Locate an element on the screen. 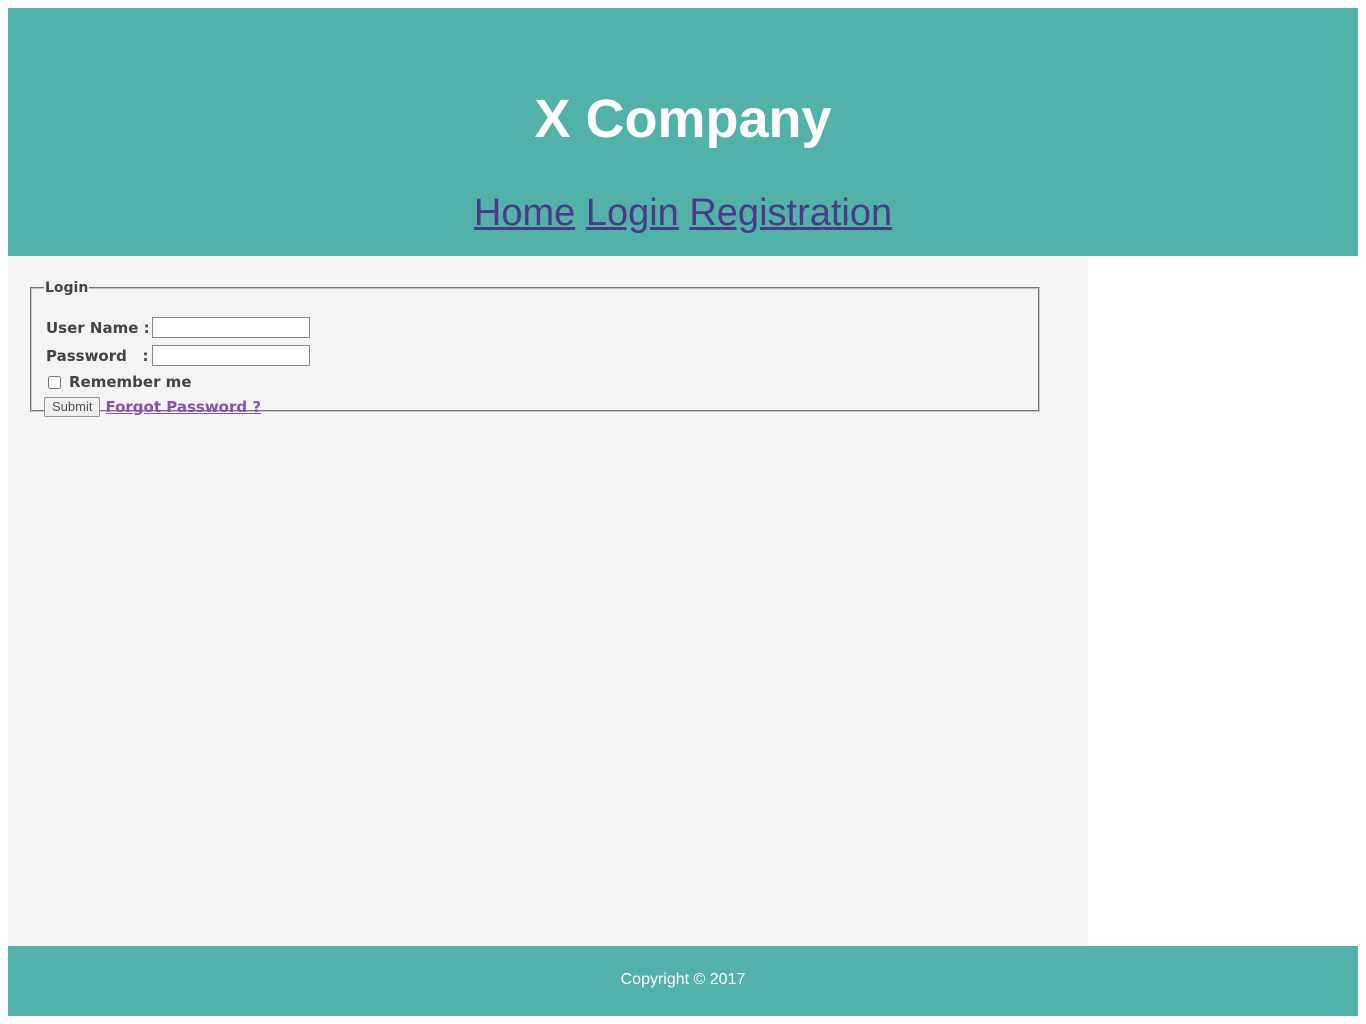  password-label: Password : is located at coordinates (97, 355).